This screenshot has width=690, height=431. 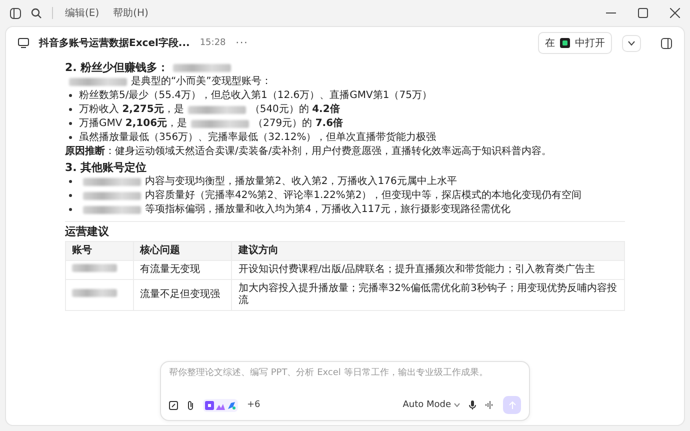 I want to click on list-item-text: 万粉收入 2,275元，是, so click(x=131, y=109).